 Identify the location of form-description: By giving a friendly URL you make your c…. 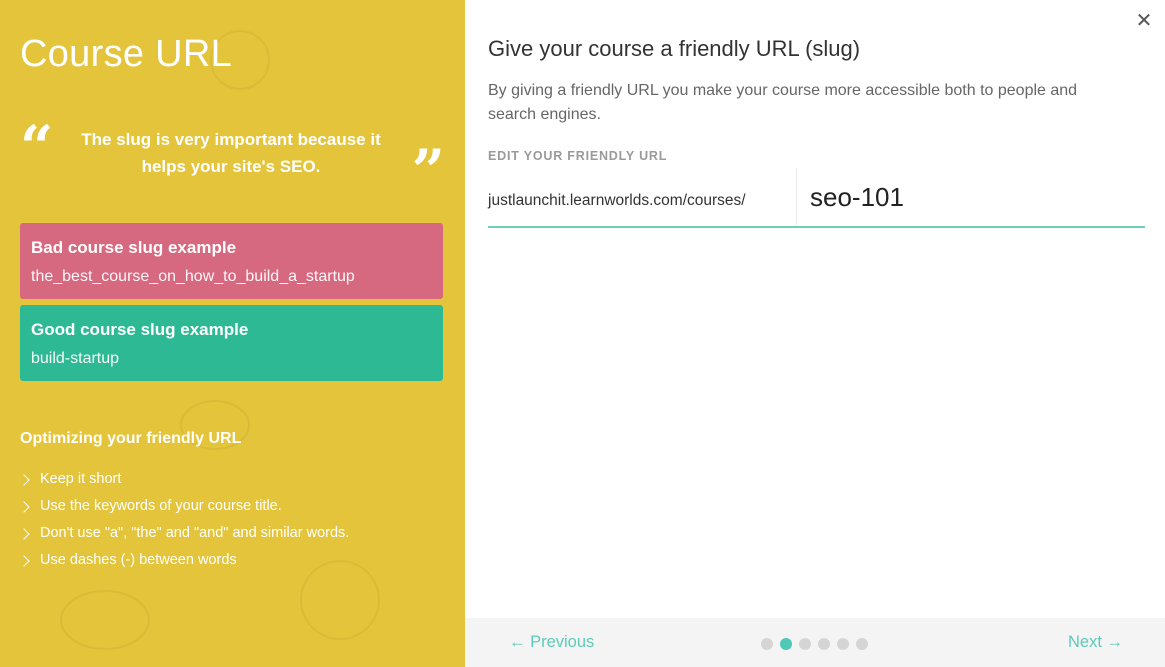
(783, 102).